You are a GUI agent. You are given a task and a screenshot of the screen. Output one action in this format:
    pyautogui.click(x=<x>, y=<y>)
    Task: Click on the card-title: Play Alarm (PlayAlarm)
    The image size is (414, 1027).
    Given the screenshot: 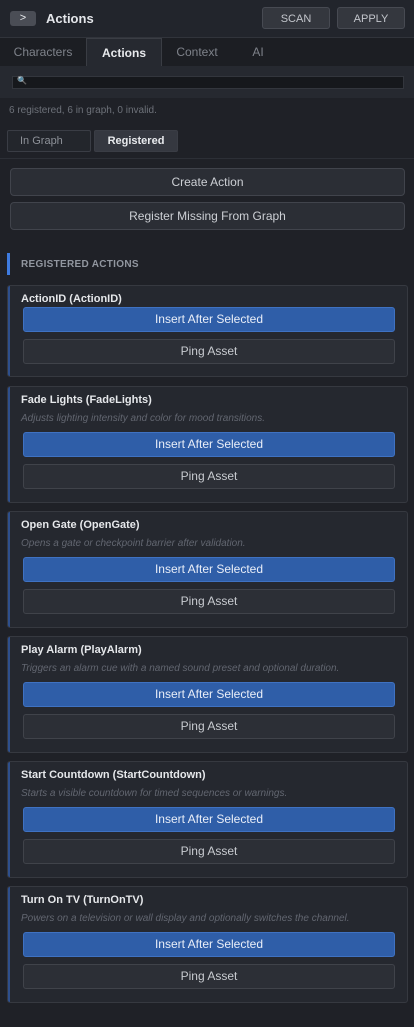 What is the action you would take?
    pyautogui.click(x=81, y=650)
    